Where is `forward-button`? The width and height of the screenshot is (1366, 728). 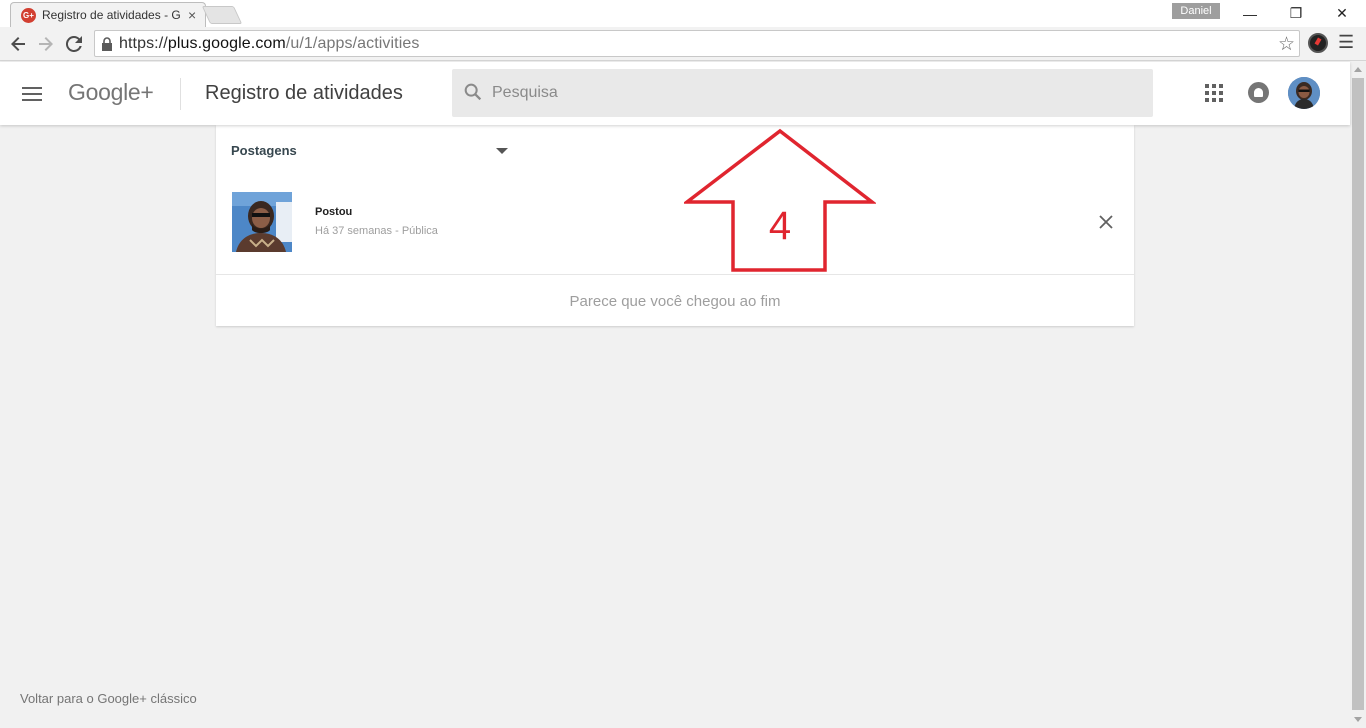
forward-button is located at coordinates (46, 44).